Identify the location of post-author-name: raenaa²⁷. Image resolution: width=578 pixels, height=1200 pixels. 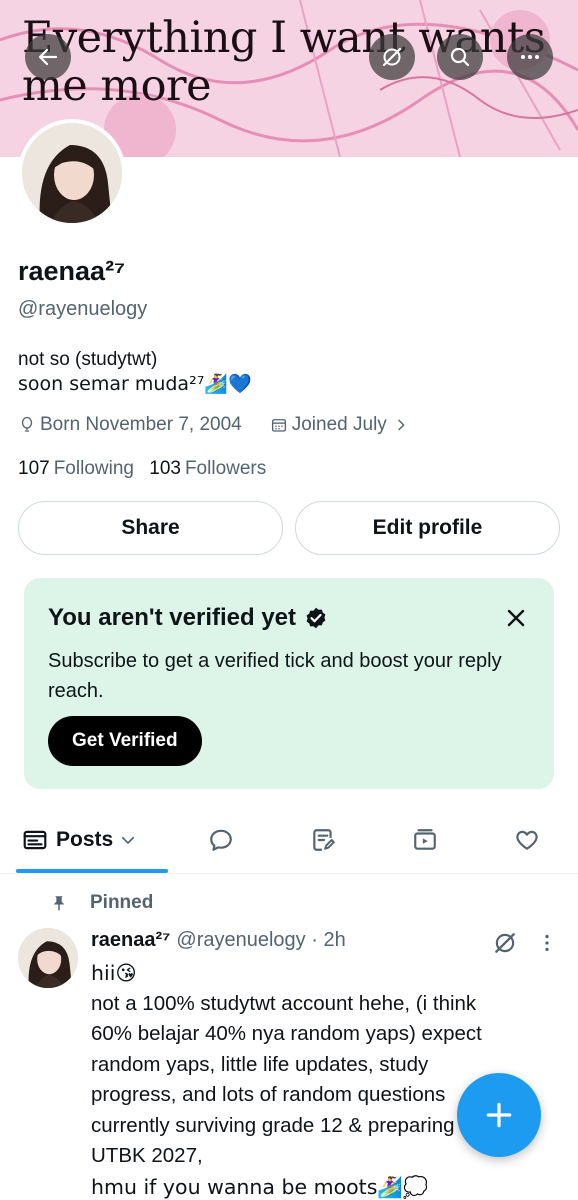
(130, 940).